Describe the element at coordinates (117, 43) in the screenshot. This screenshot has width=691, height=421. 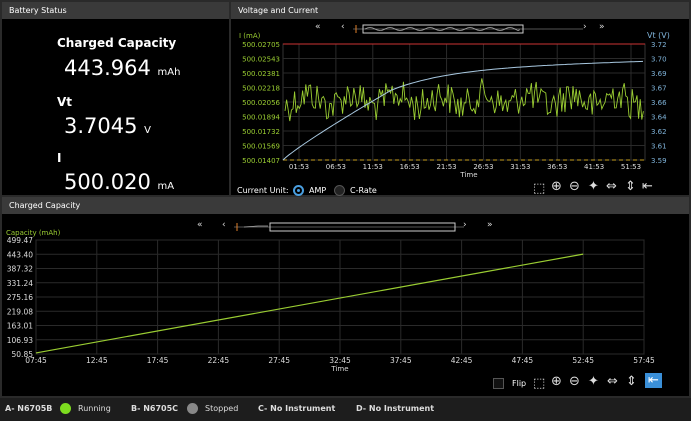
I see `charged-capacity-label: Charged Capacity` at that location.